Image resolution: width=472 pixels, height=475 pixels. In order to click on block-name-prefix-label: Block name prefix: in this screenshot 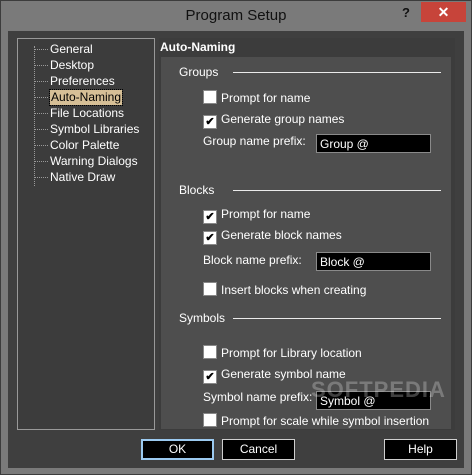, I will do `click(252, 260)`.